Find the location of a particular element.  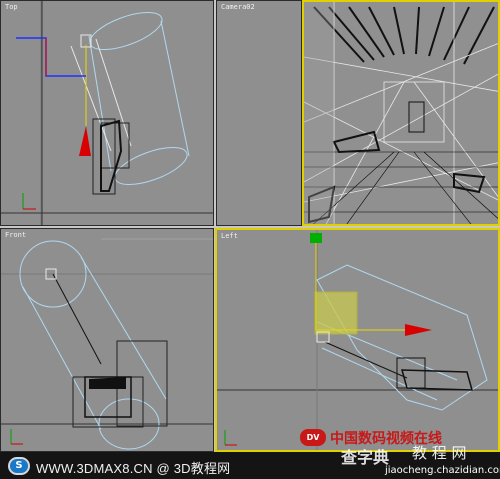

watermark-url: jiaocheng.chazidian.com is located at coordinates (442, 470).